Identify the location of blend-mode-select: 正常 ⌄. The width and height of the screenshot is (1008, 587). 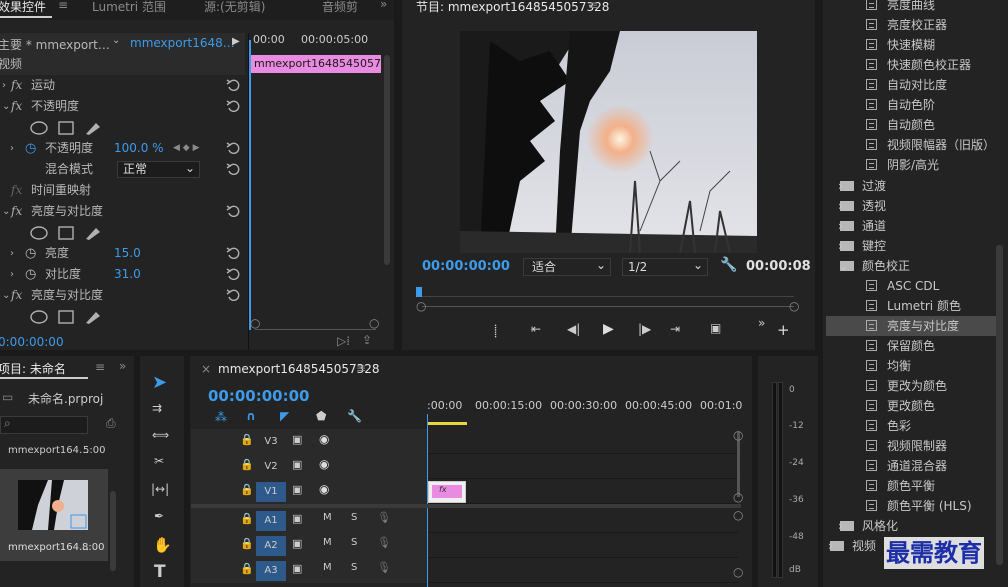
(158, 169).